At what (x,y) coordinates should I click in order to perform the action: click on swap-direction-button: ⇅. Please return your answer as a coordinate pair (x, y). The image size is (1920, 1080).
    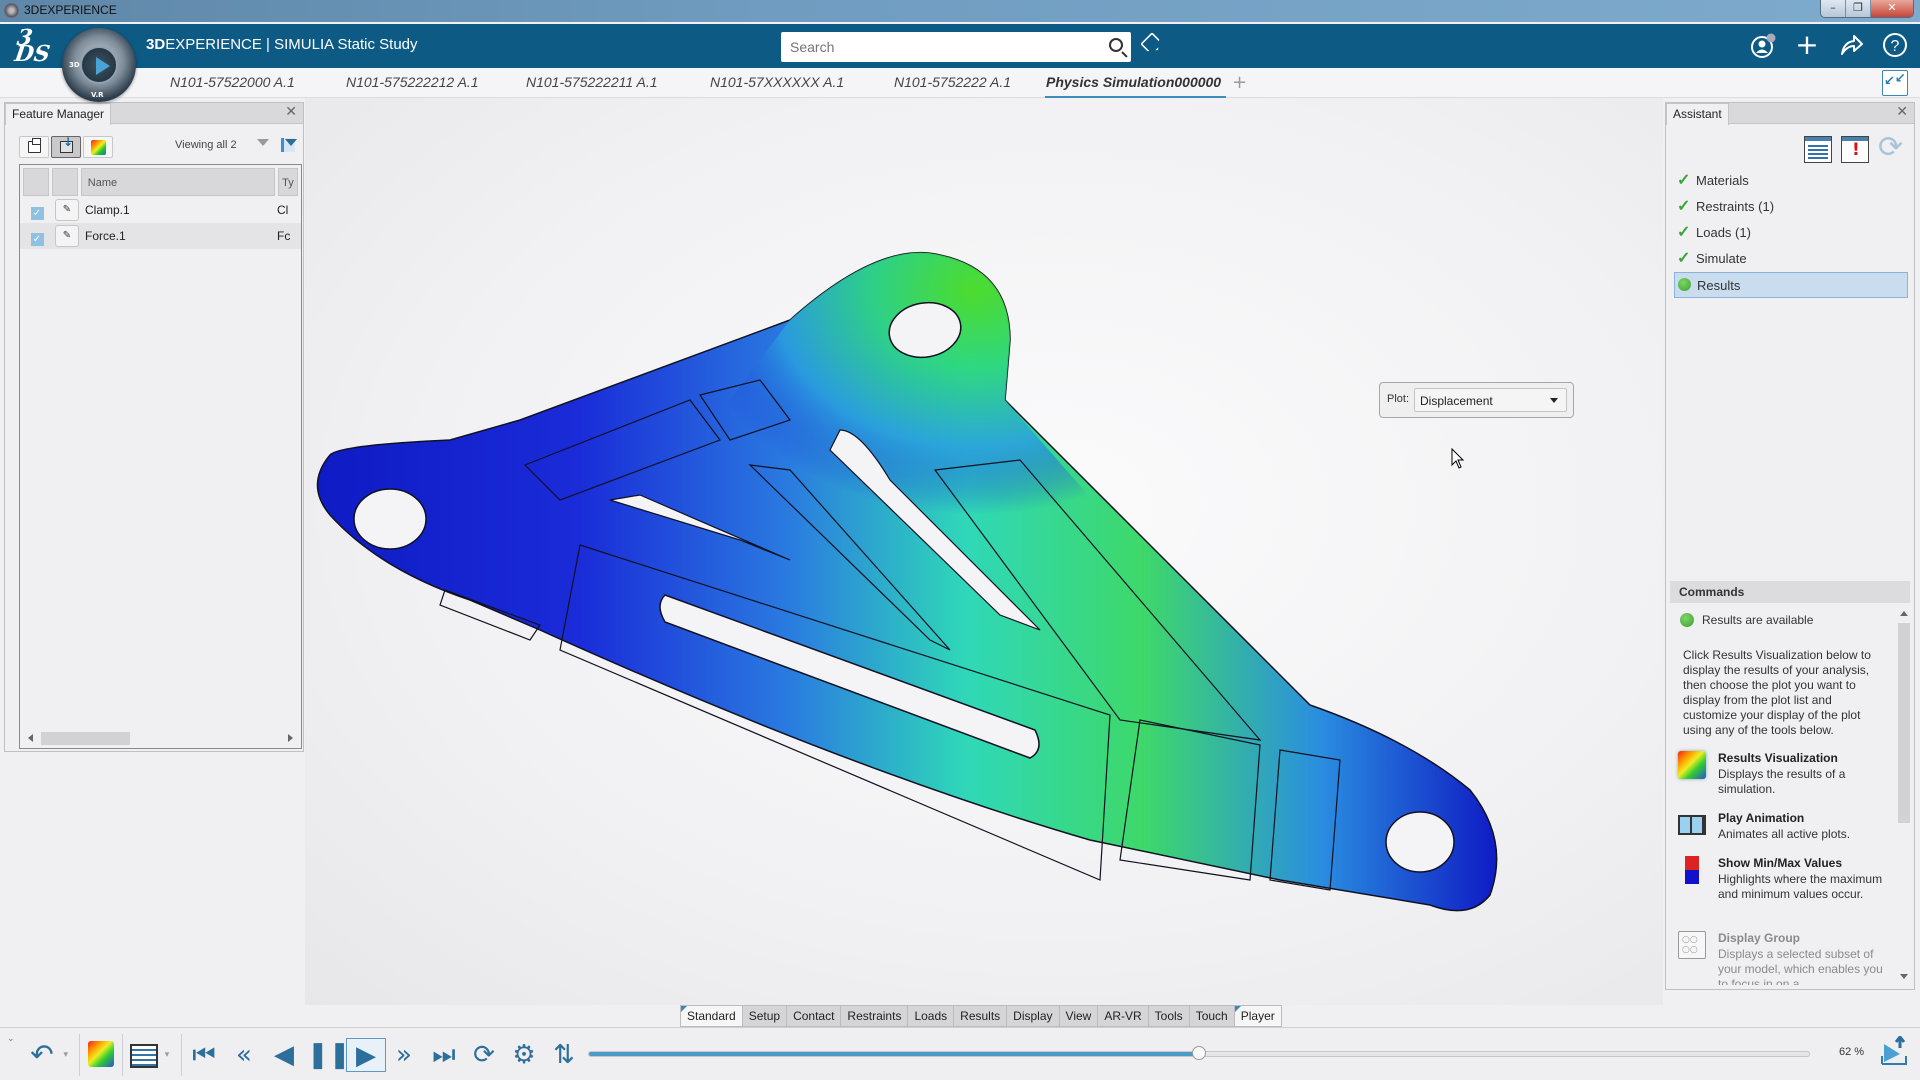
    Looking at the image, I should click on (564, 1055).